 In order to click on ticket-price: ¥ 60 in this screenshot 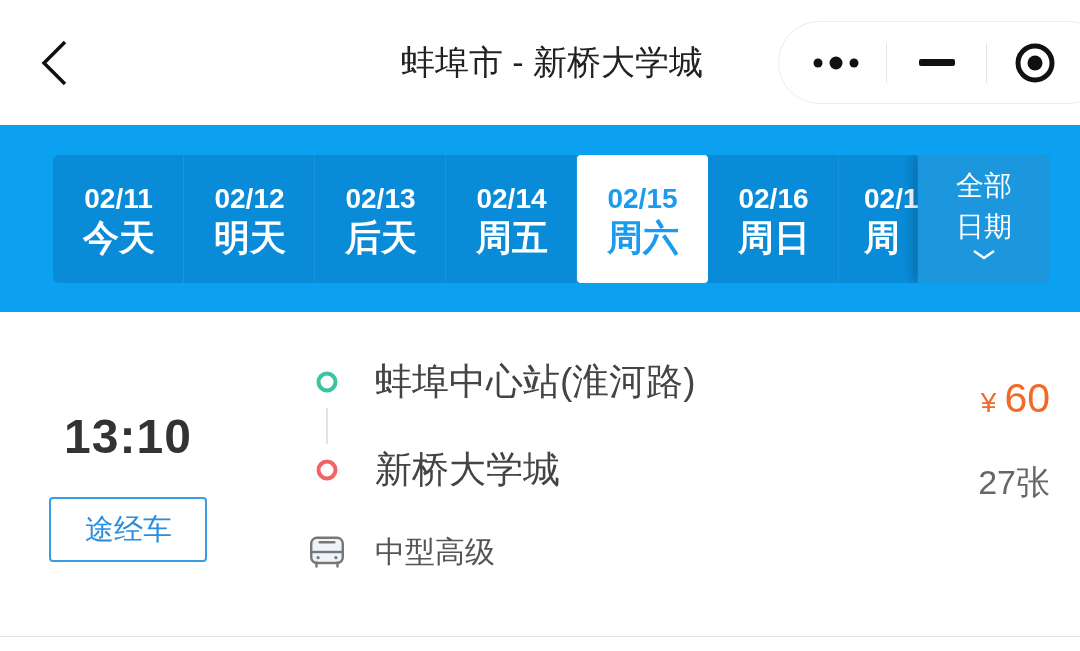, I will do `click(1015, 398)`.